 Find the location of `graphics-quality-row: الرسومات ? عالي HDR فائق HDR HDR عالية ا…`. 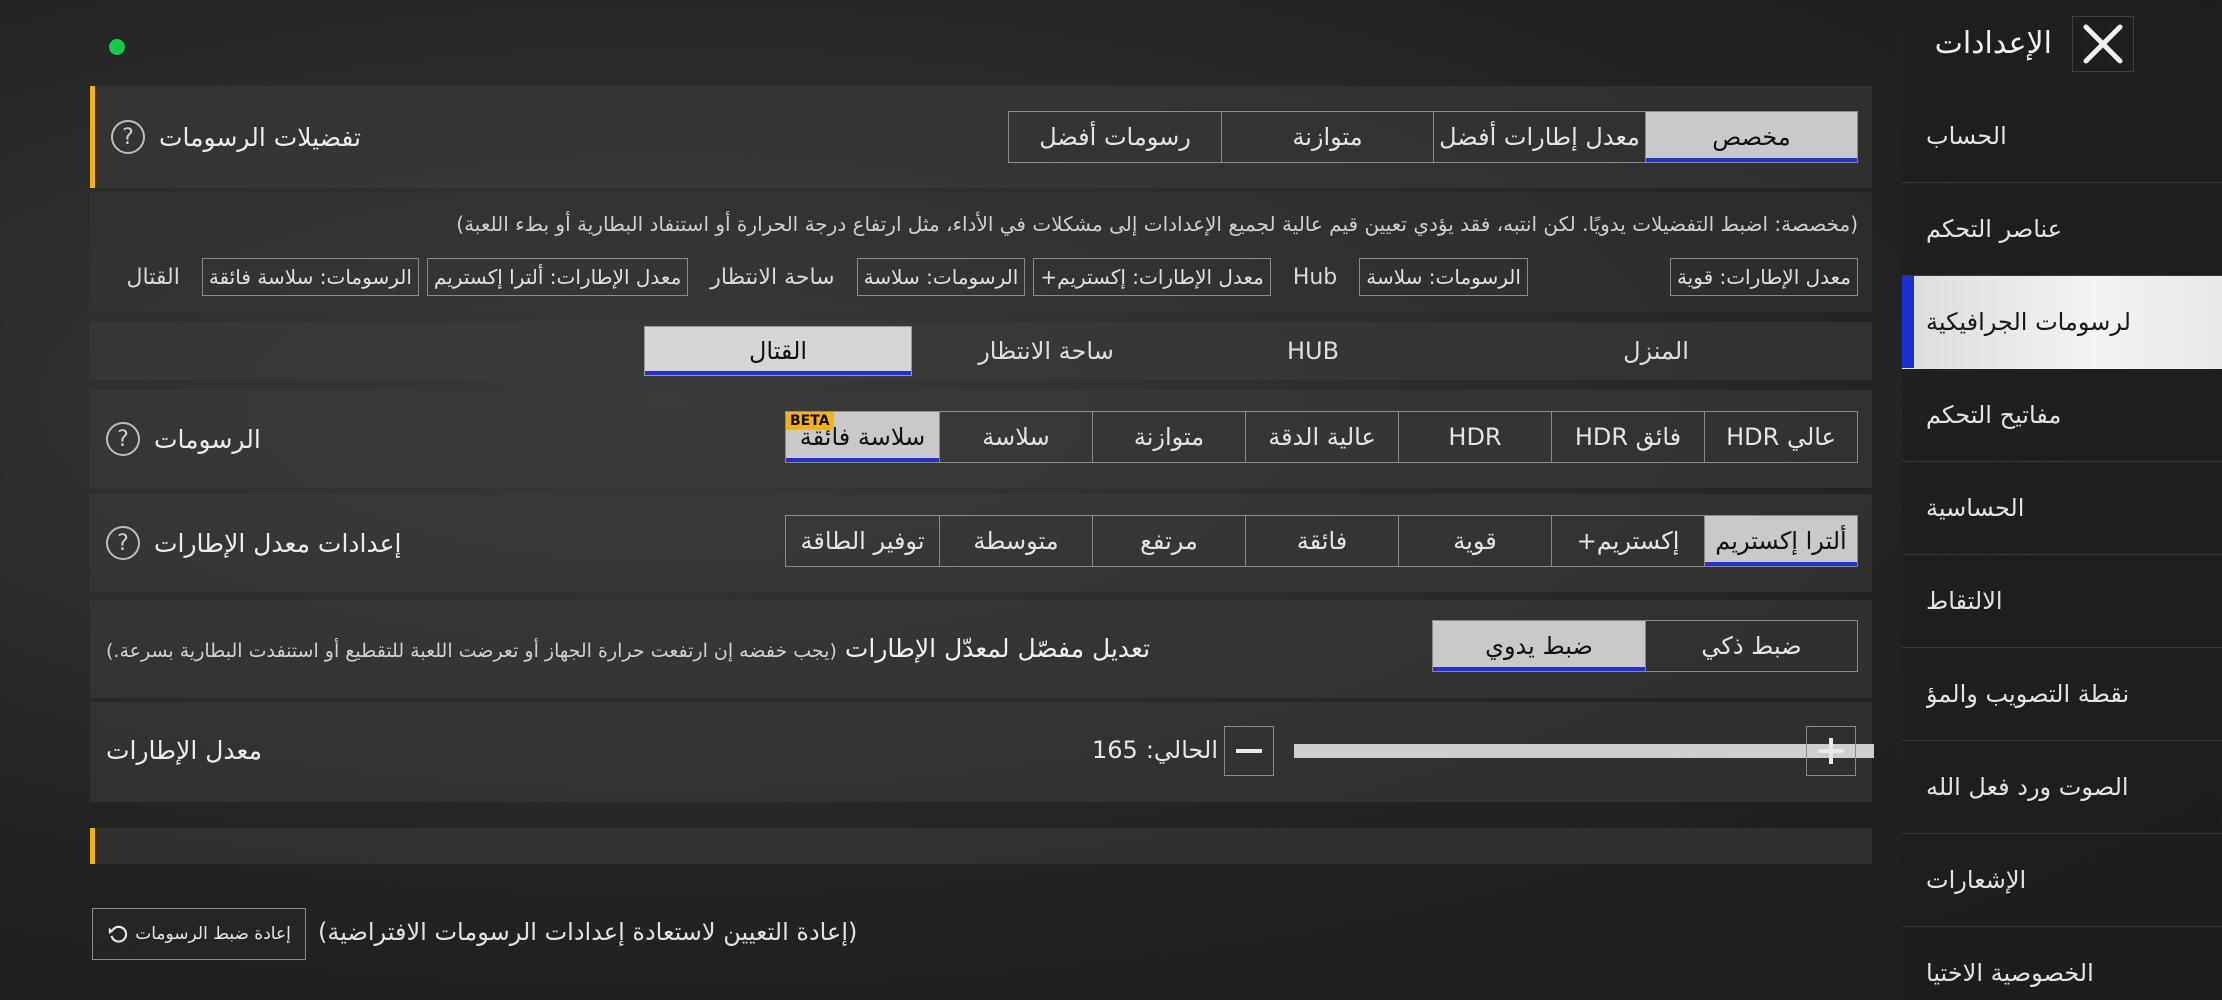

graphics-quality-row: الرسومات ? عالي HDR فائق HDR HDR عالية ا… is located at coordinates (981, 439).